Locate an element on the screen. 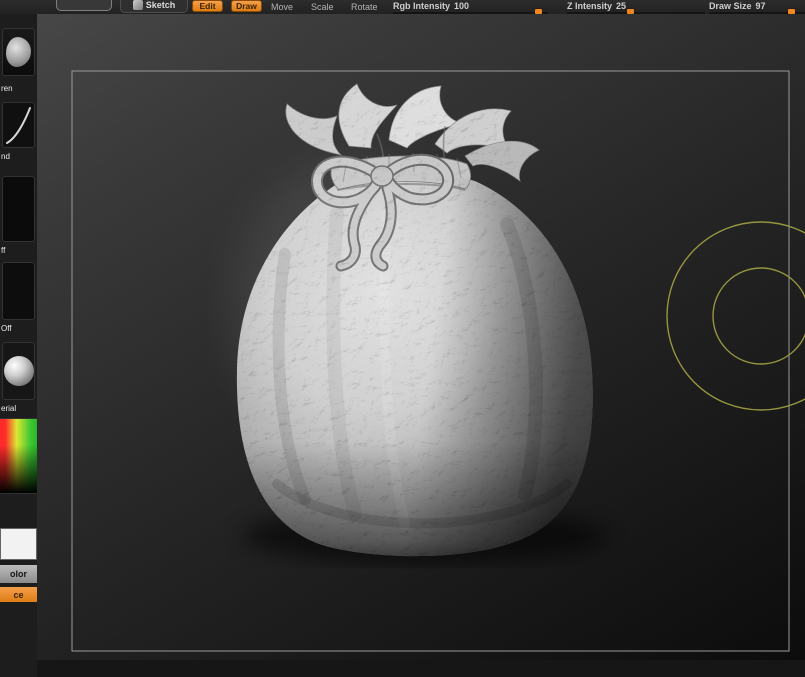  texture-button is located at coordinates (18, 291).